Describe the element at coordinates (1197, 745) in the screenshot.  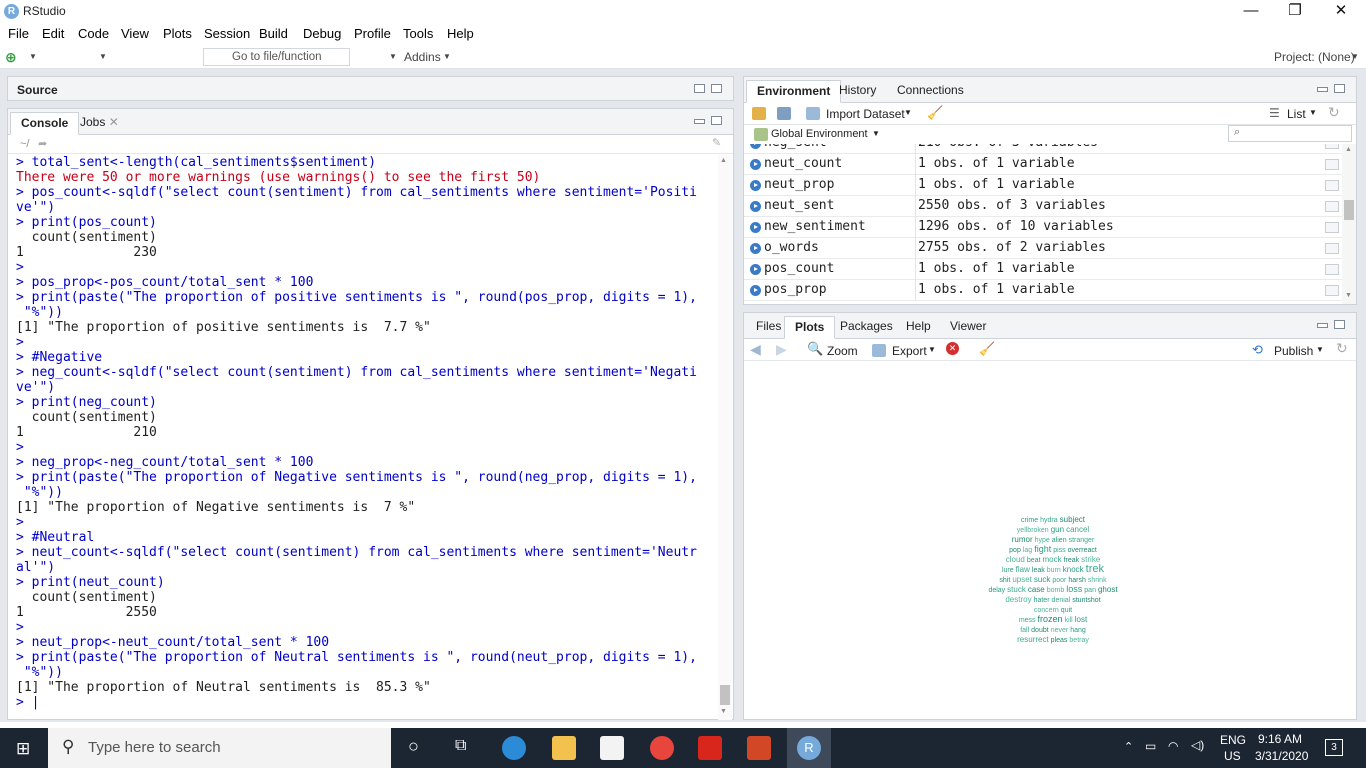
I see `volume-icon: ◁)` at that location.